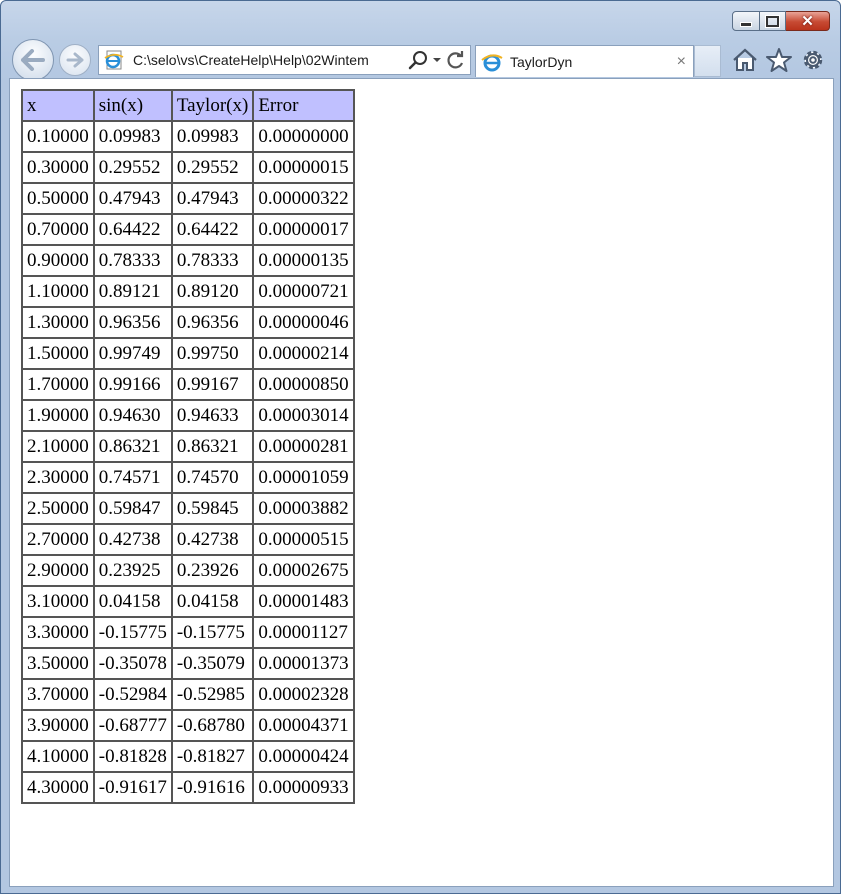 The image size is (841, 894). What do you see at coordinates (132, 136) in the screenshot?
I see `cell-sin: 0.09983` at bounding box center [132, 136].